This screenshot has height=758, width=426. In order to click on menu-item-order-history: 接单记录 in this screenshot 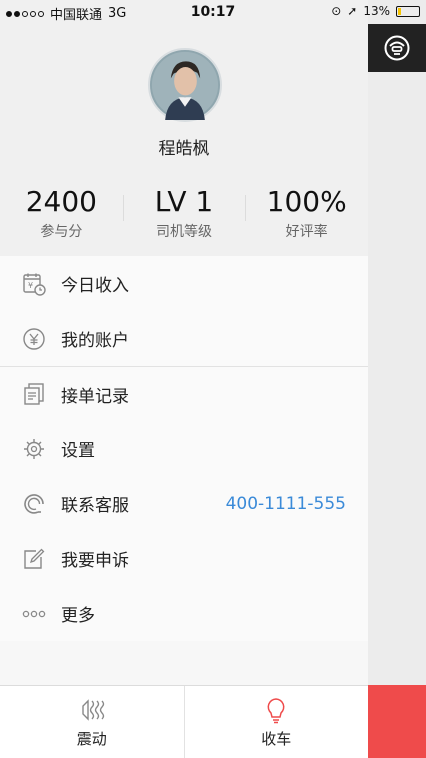, I will do `click(184, 393)`.